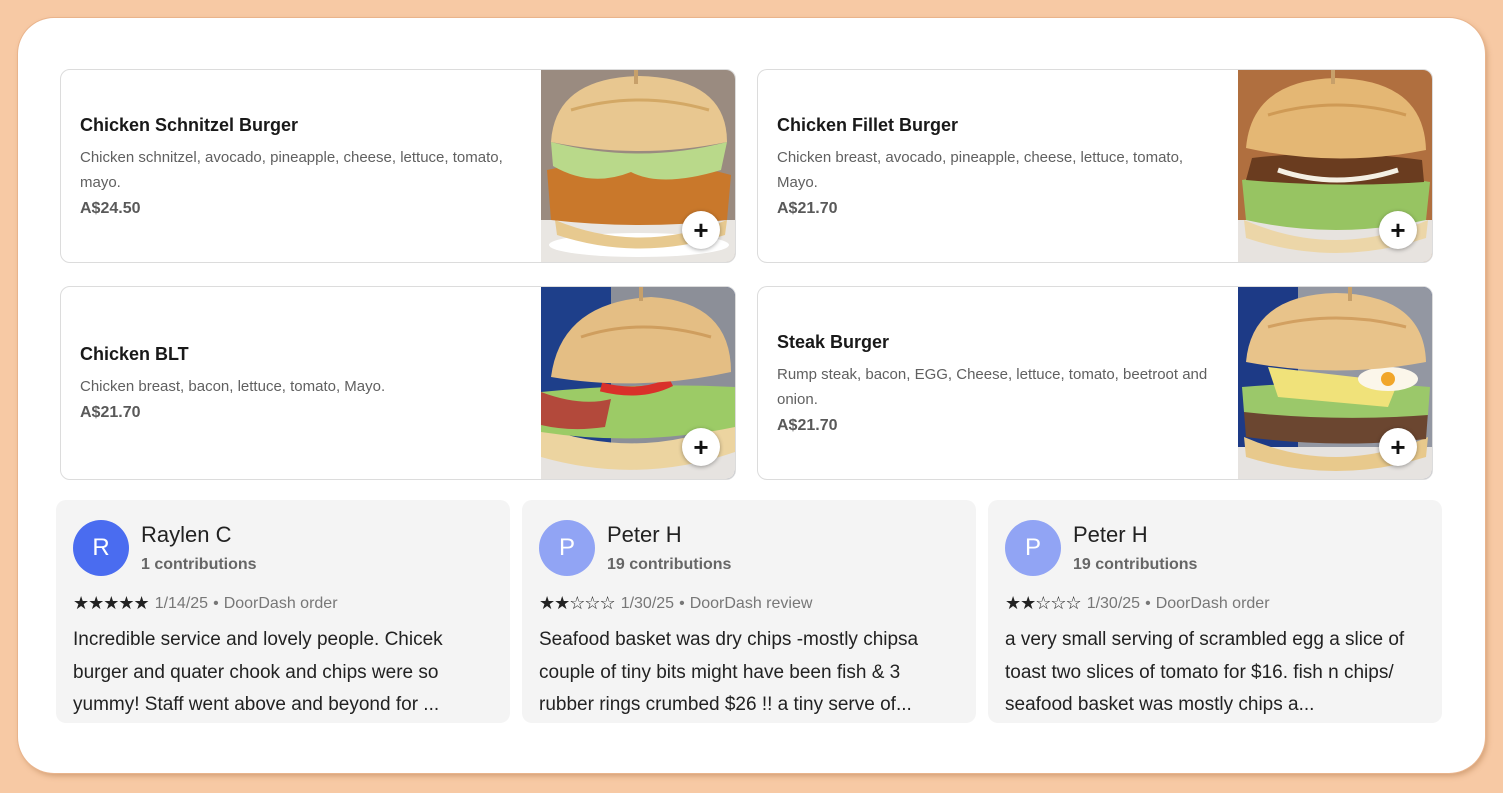 The height and width of the screenshot is (793, 1503). Describe the element at coordinates (751, 603) in the screenshot. I see `review-source: DoorDash review` at that location.